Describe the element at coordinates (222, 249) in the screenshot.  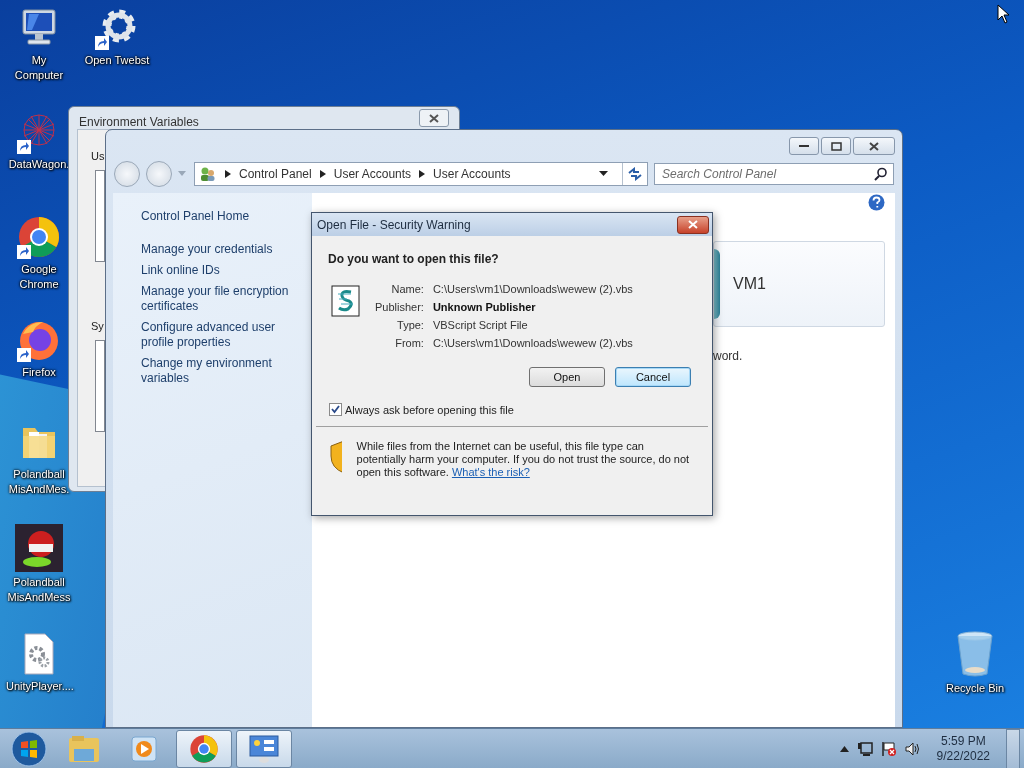
I see `sidebar-link: Manage your credentials` at that location.